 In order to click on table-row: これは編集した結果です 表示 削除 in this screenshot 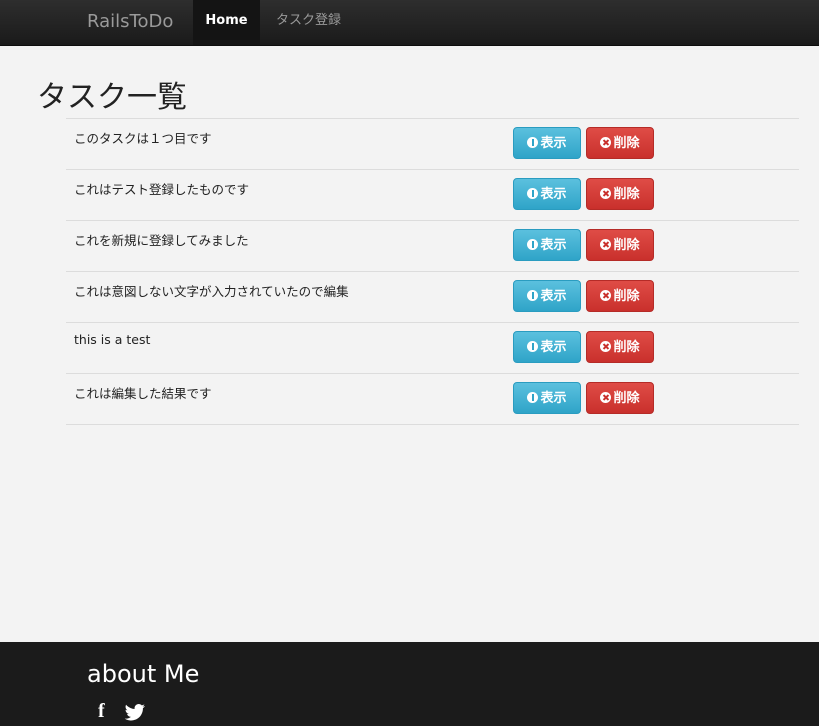, I will do `click(432, 399)`.